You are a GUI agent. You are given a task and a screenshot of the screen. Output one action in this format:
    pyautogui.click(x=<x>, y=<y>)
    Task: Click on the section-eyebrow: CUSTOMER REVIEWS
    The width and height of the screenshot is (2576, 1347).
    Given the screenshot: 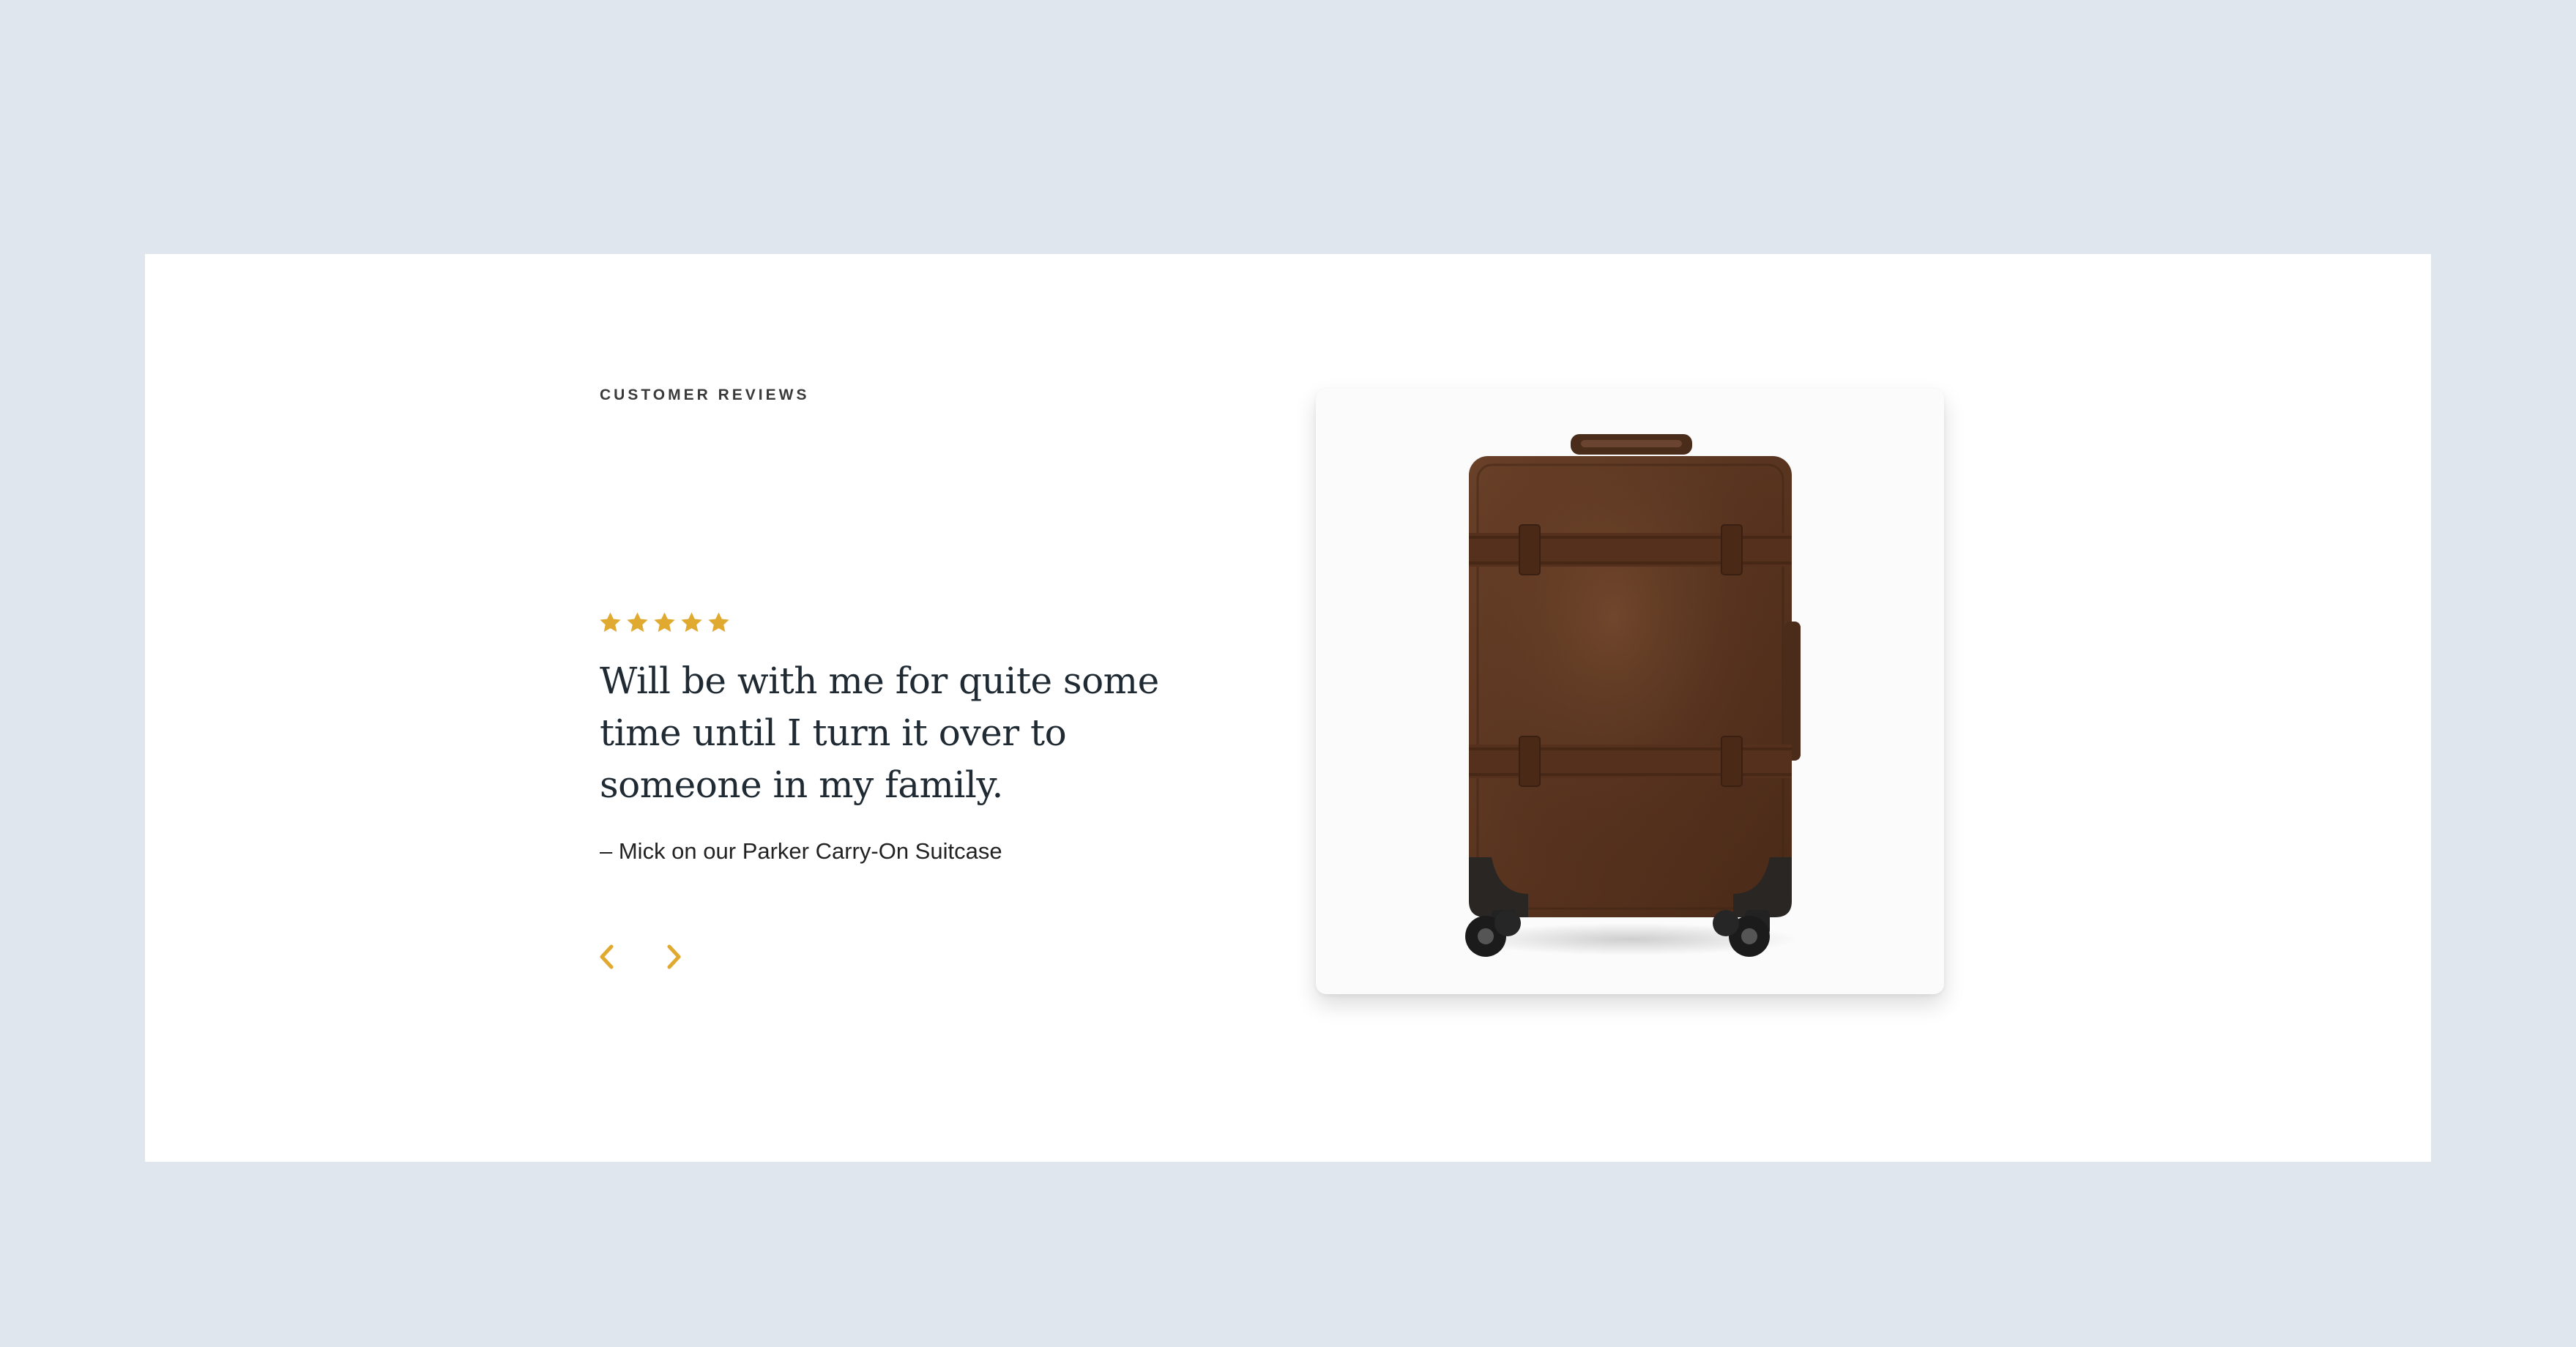 What is the action you would take?
    pyautogui.click(x=705, y=395)
    